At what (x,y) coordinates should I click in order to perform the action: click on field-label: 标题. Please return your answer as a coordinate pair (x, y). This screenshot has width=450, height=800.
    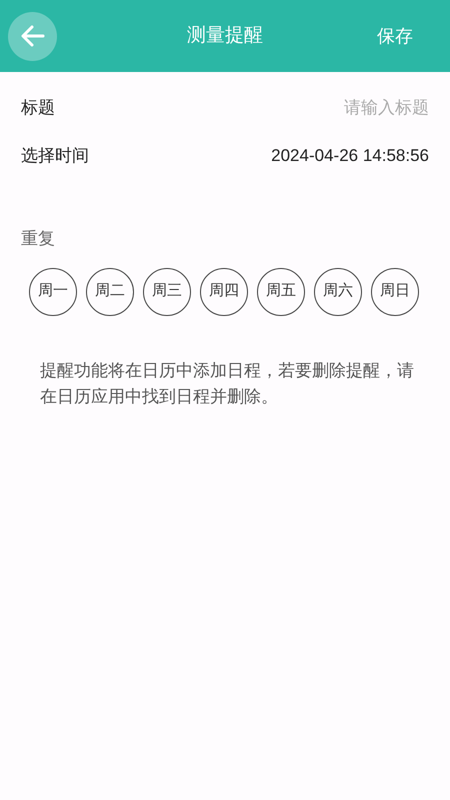
    Looking at the image, I should click on (38, 108).